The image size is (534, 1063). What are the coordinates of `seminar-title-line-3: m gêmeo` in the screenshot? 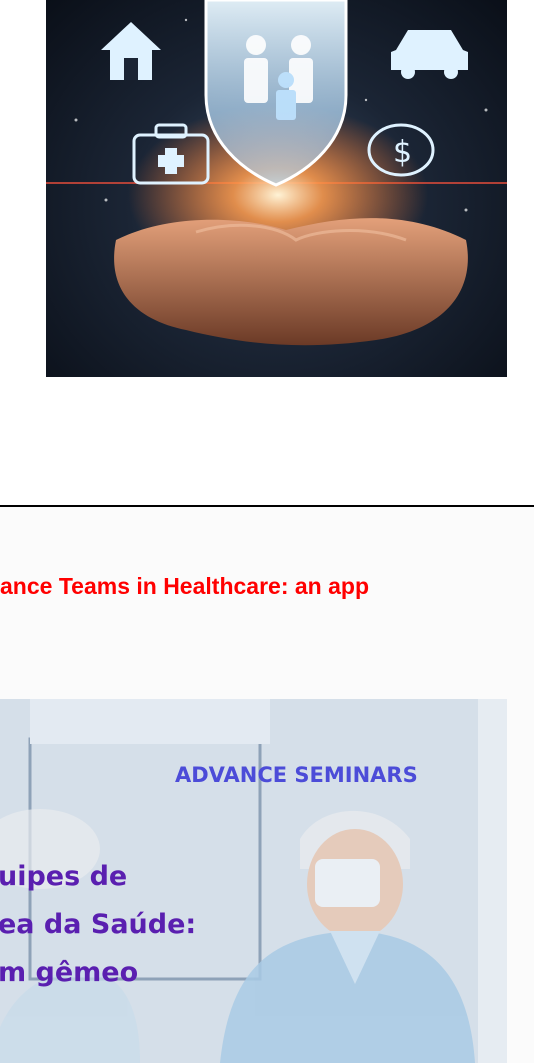 It's located at (69, 972).